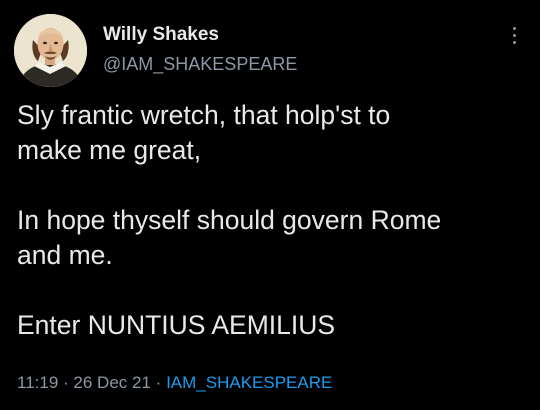  Describe the element at coordinates (200, 64) in the screenshot. I see `author-handle: @IAM_SHAKESPEARE` at that location.